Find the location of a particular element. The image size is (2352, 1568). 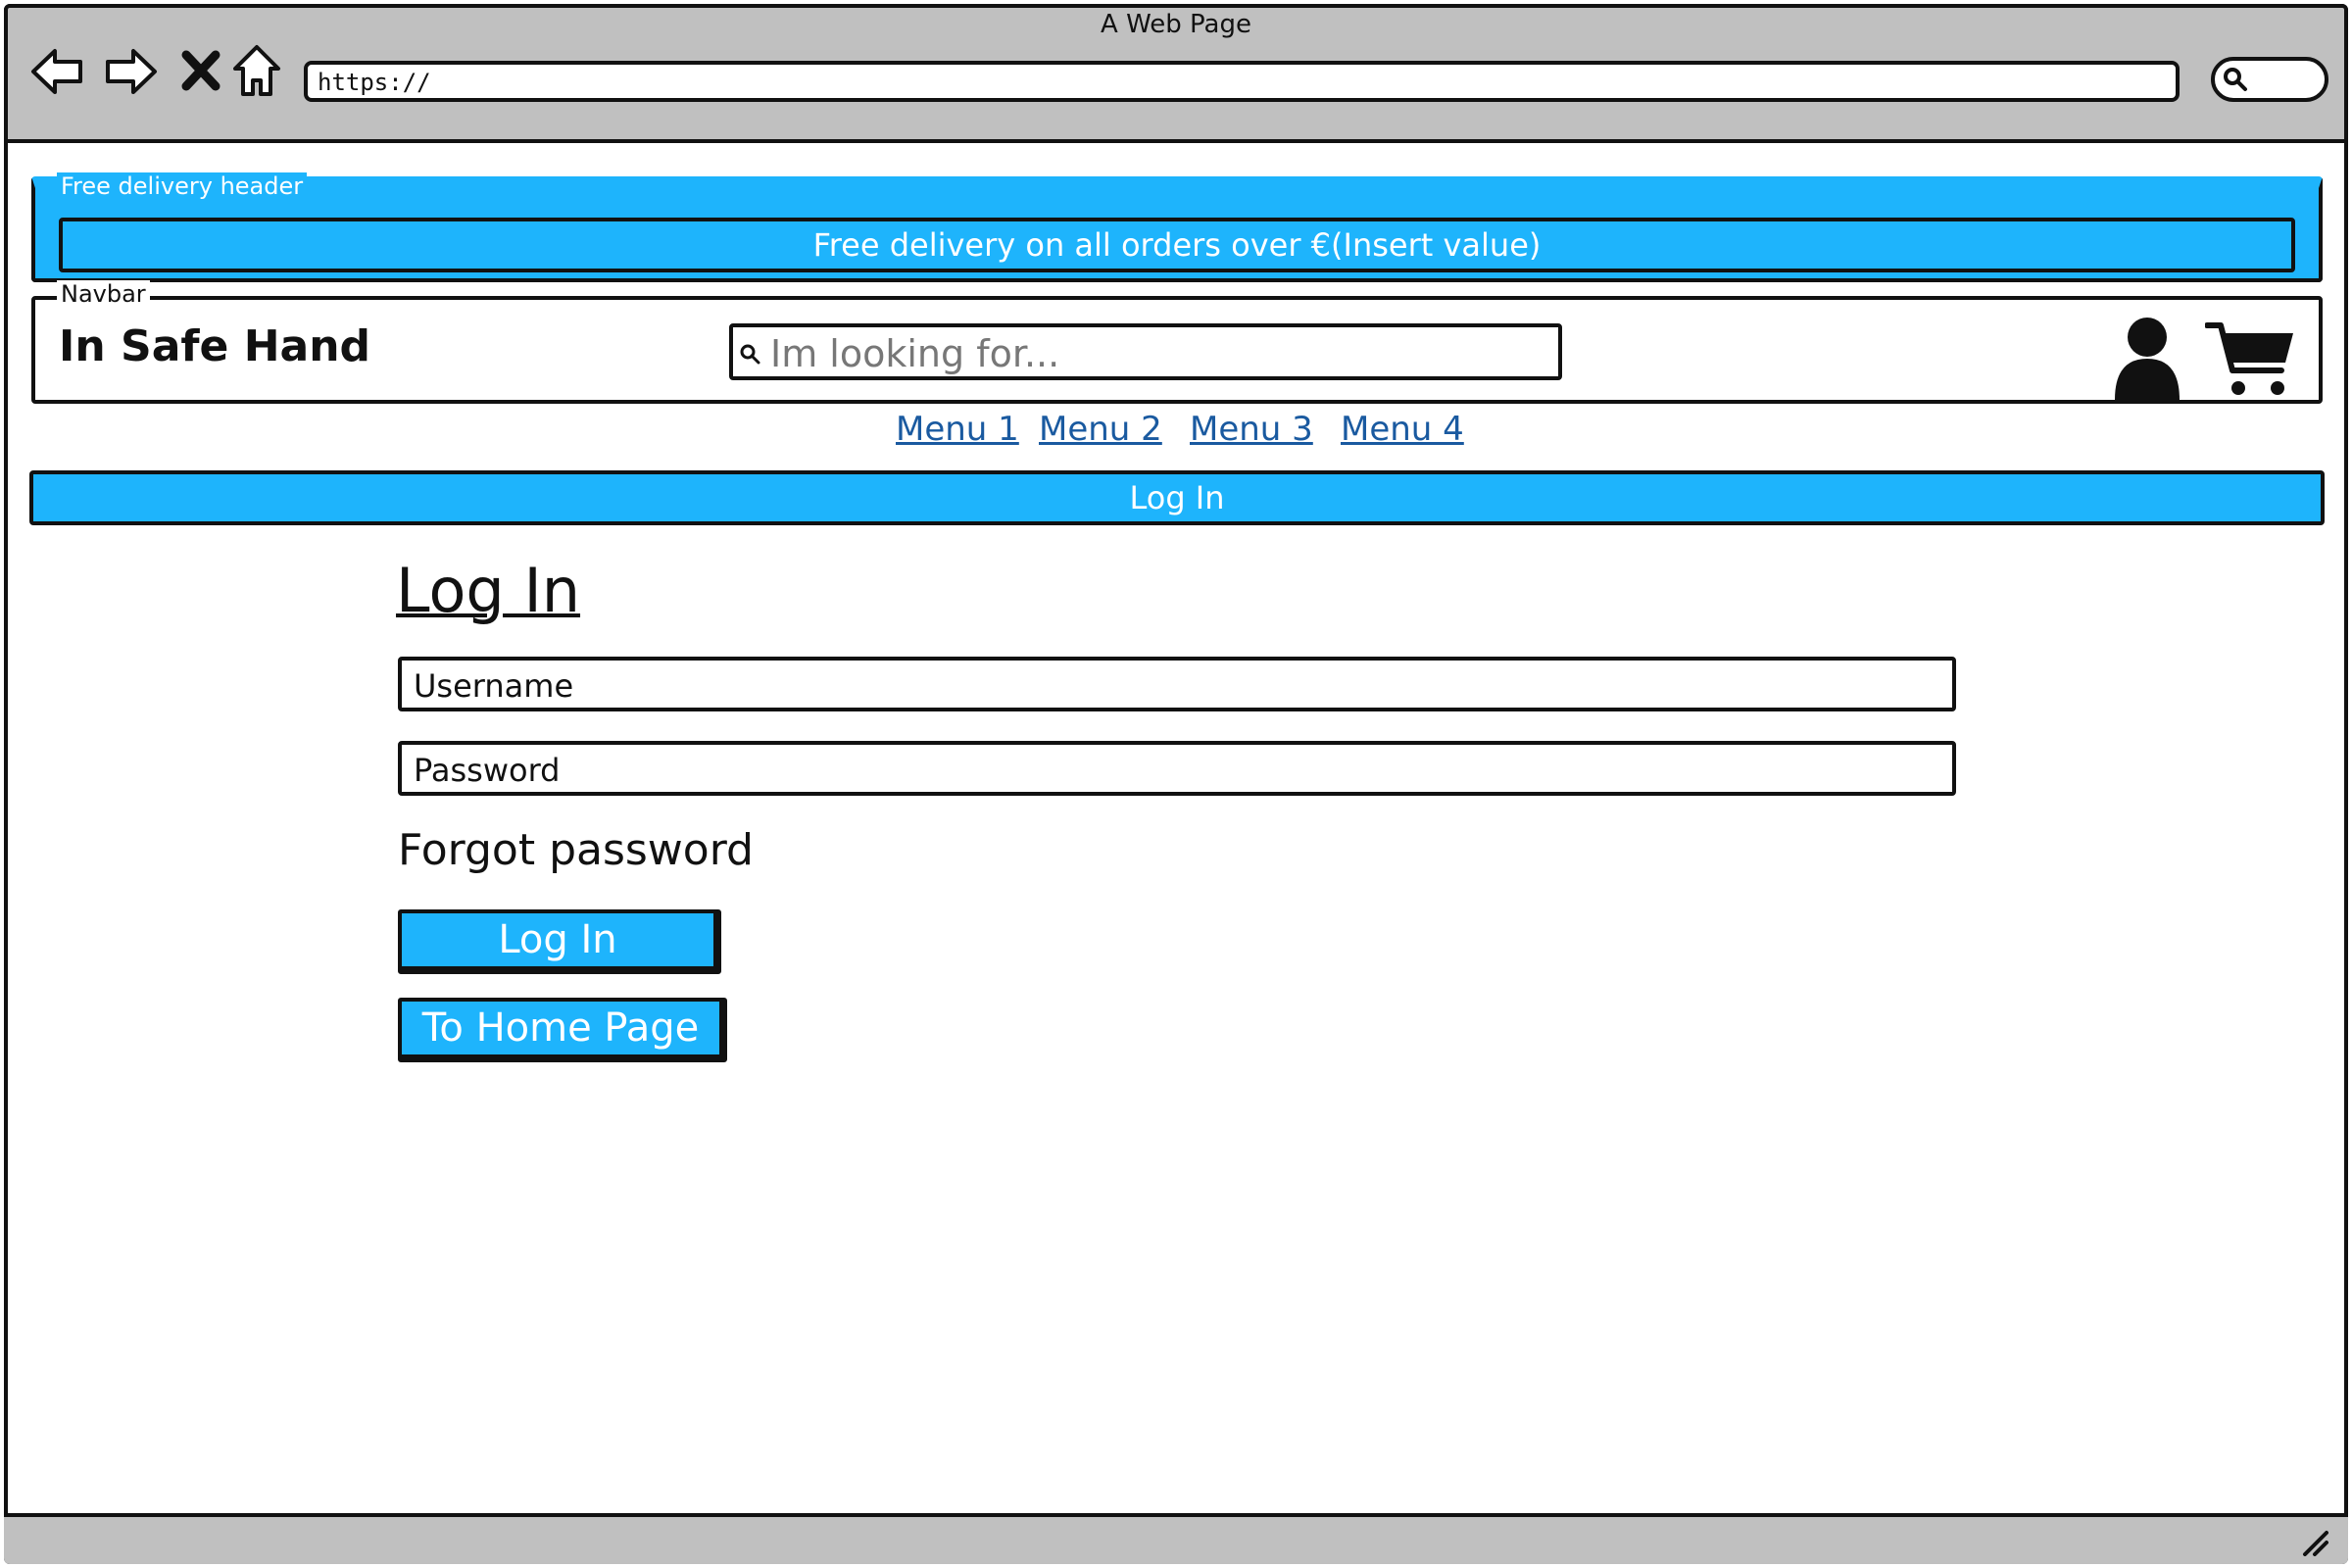

user-icon is located at coordinates (2147, 358).